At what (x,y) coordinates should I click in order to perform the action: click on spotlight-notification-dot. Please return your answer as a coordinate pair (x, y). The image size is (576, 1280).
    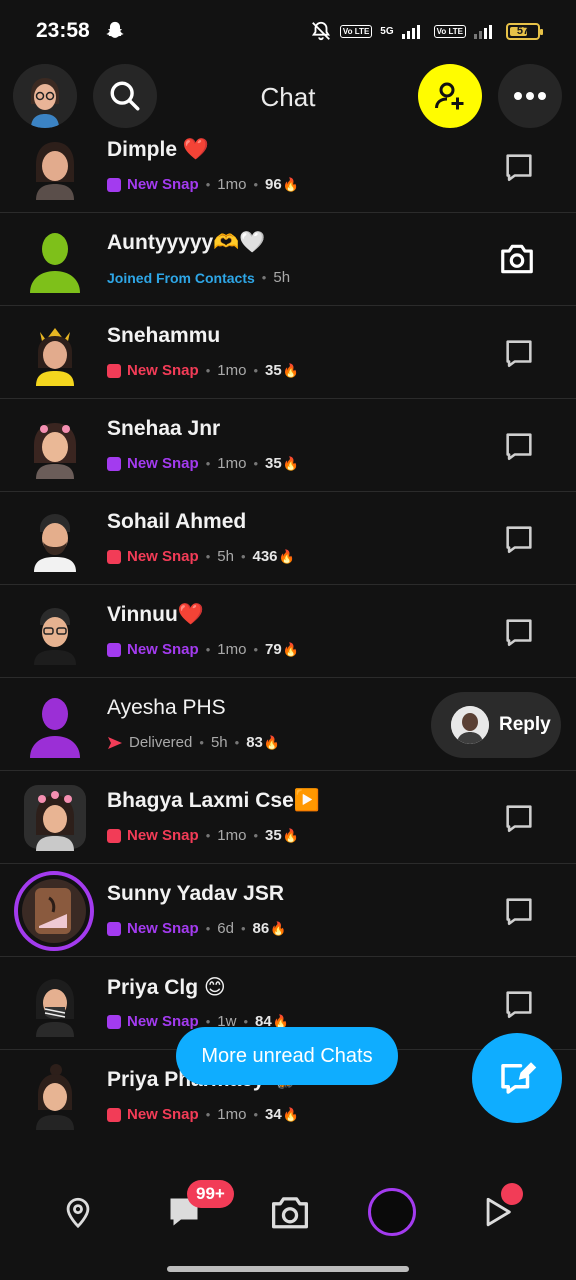
    Looking at the image, I should click on (512, 1194).